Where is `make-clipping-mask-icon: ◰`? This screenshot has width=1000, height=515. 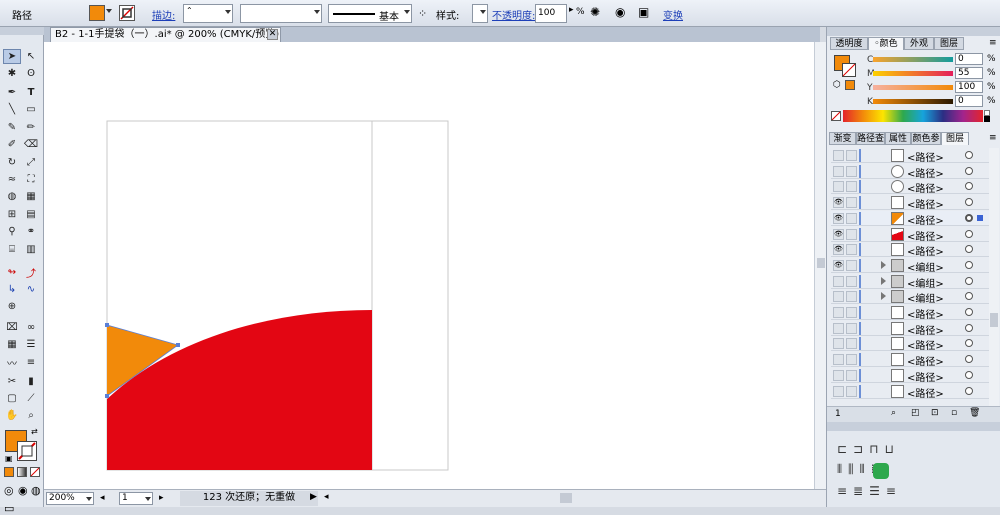
make-clipping-mask-icon: ◰ is located at coordinates (915, 413).